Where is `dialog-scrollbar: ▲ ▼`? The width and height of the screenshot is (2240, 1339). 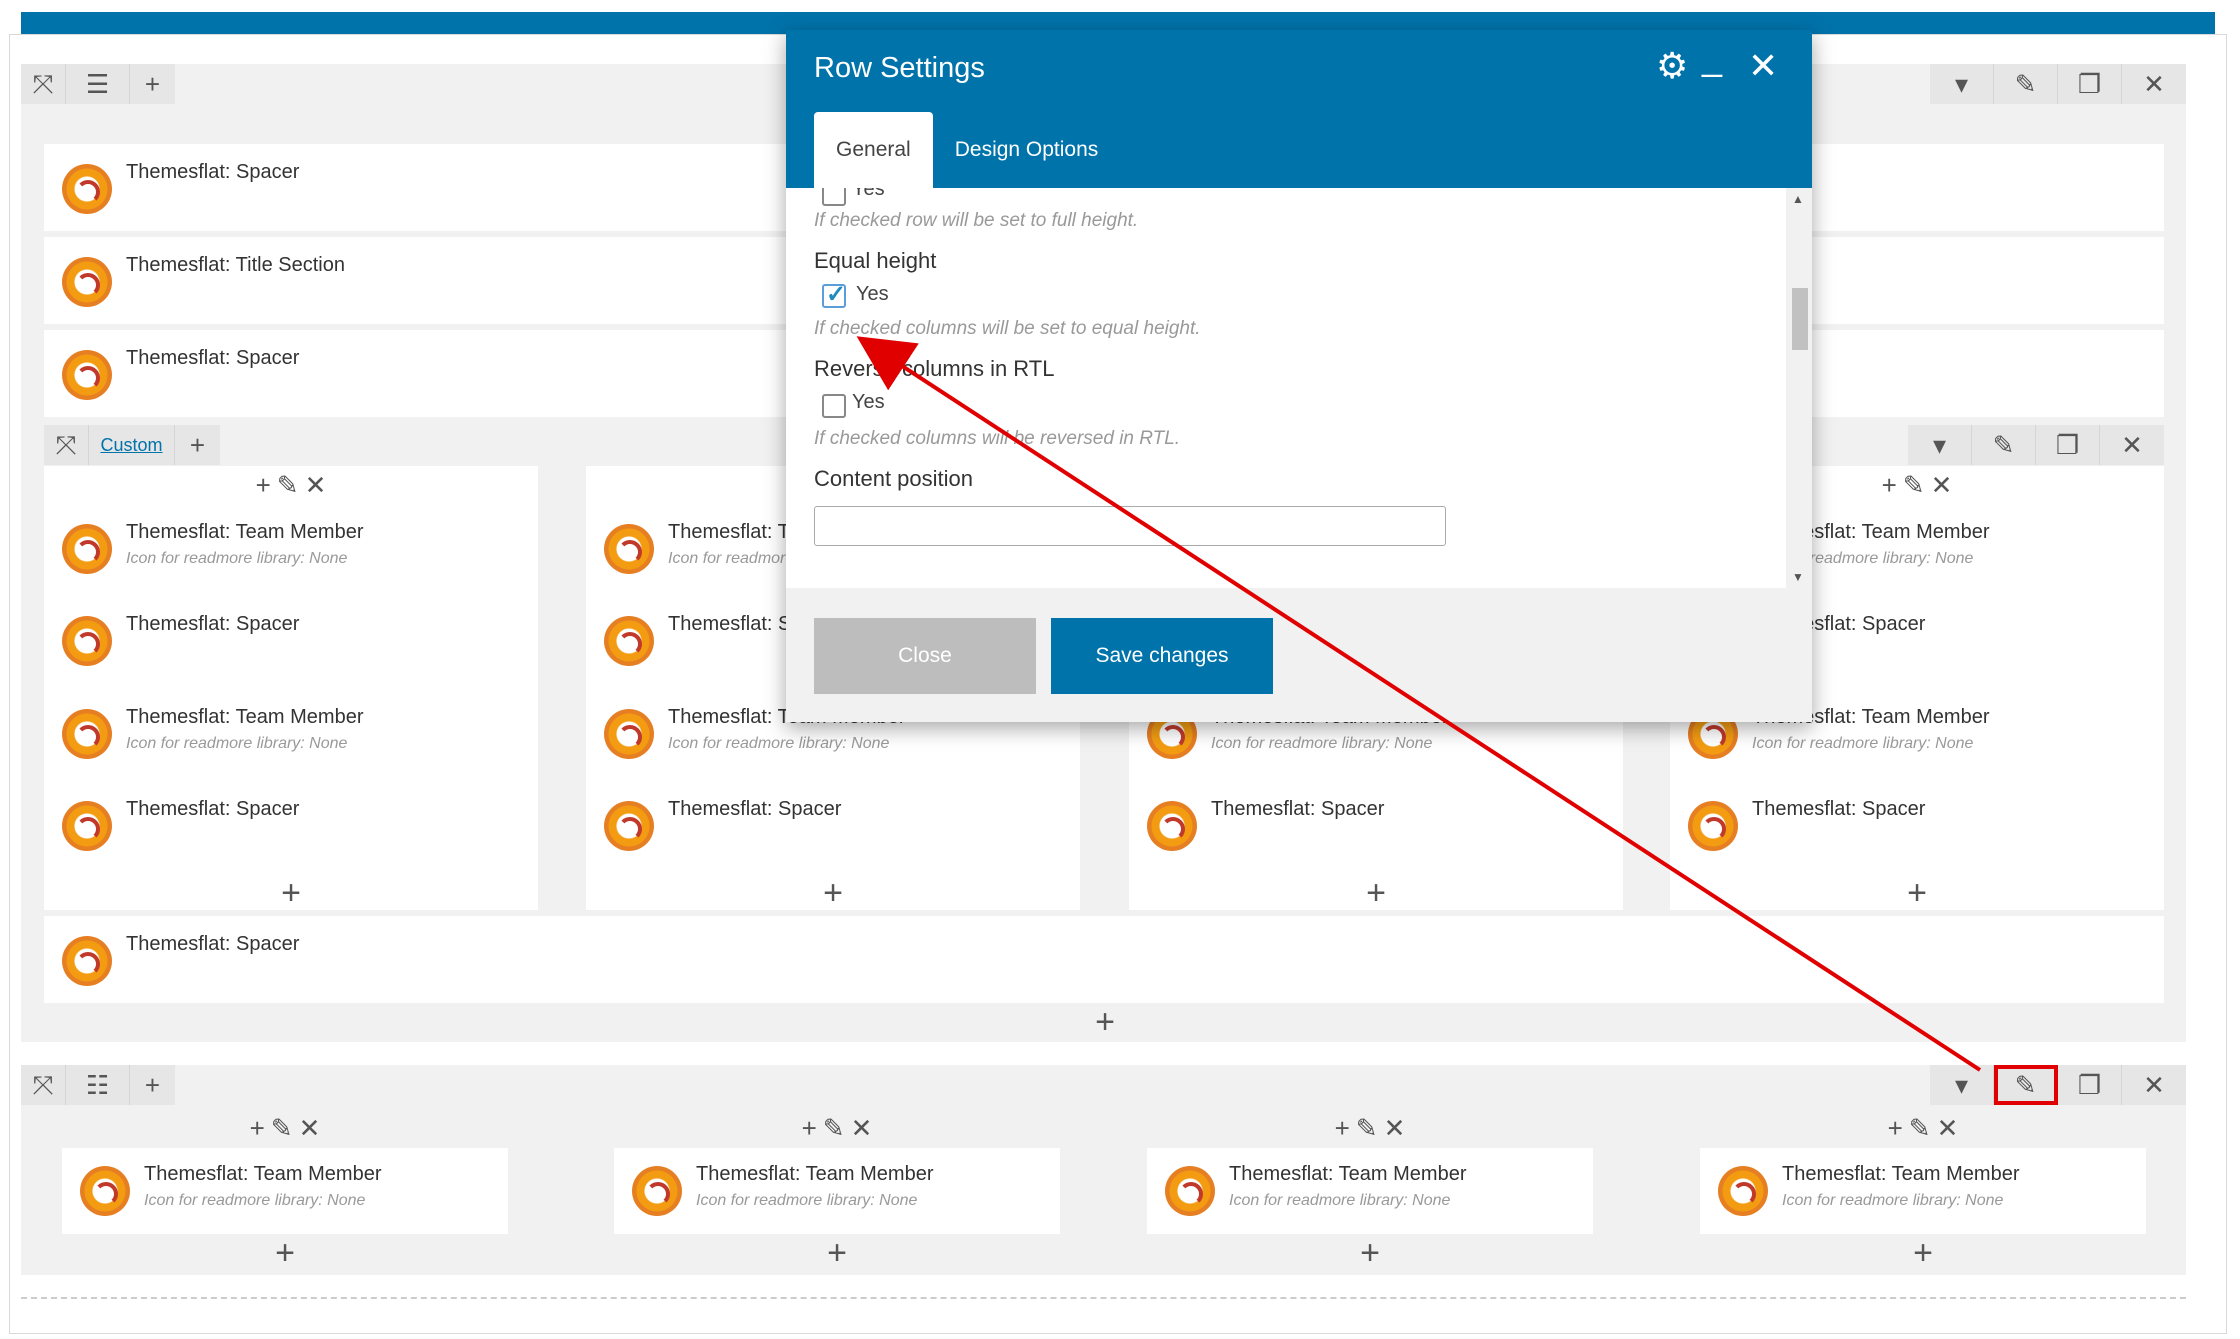 dialog-scrollbar: ▲ ▼ is located at coordinates (1799, 388).